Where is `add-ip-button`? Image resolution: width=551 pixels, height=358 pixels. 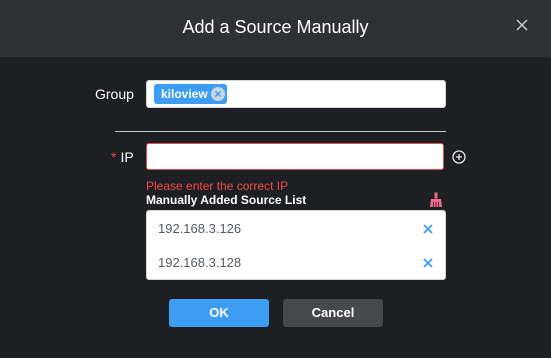 add-ip-button is located at coordinates (459, 157).